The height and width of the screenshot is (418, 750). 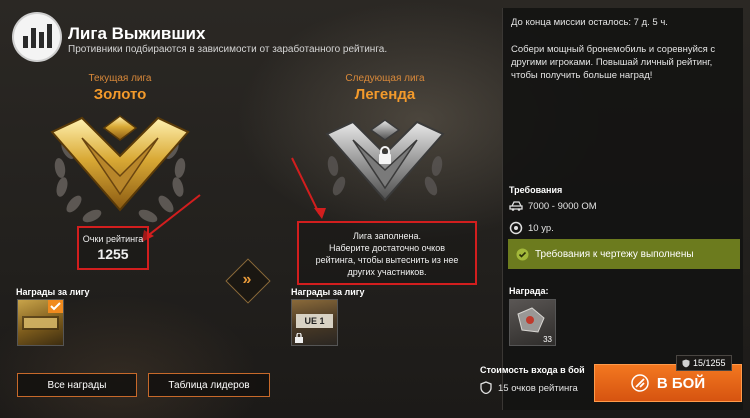 What do you see at coordinates (387, 260) in the screenshot?
I see `league-full-line: рейтинга, чтобы вытеснить из нее` at bounding box center [387, 260].